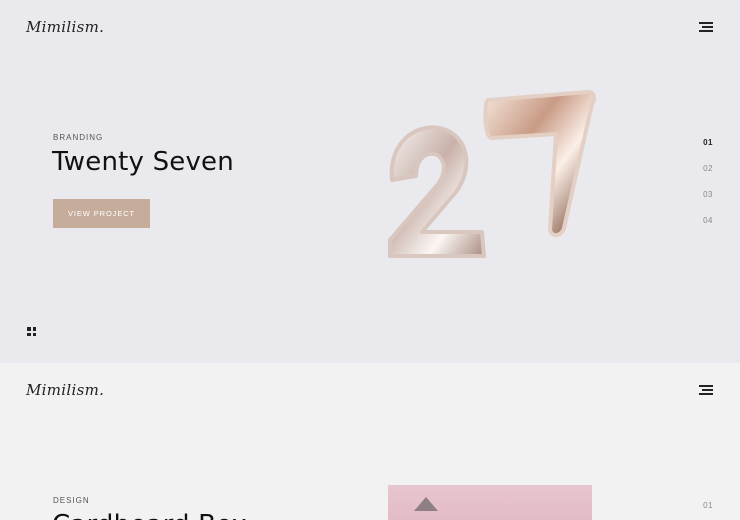  What do you see at coordinates (708, 177) in the screenshot?
I see `page-link-02: 02` at bounding box center [708, 177].